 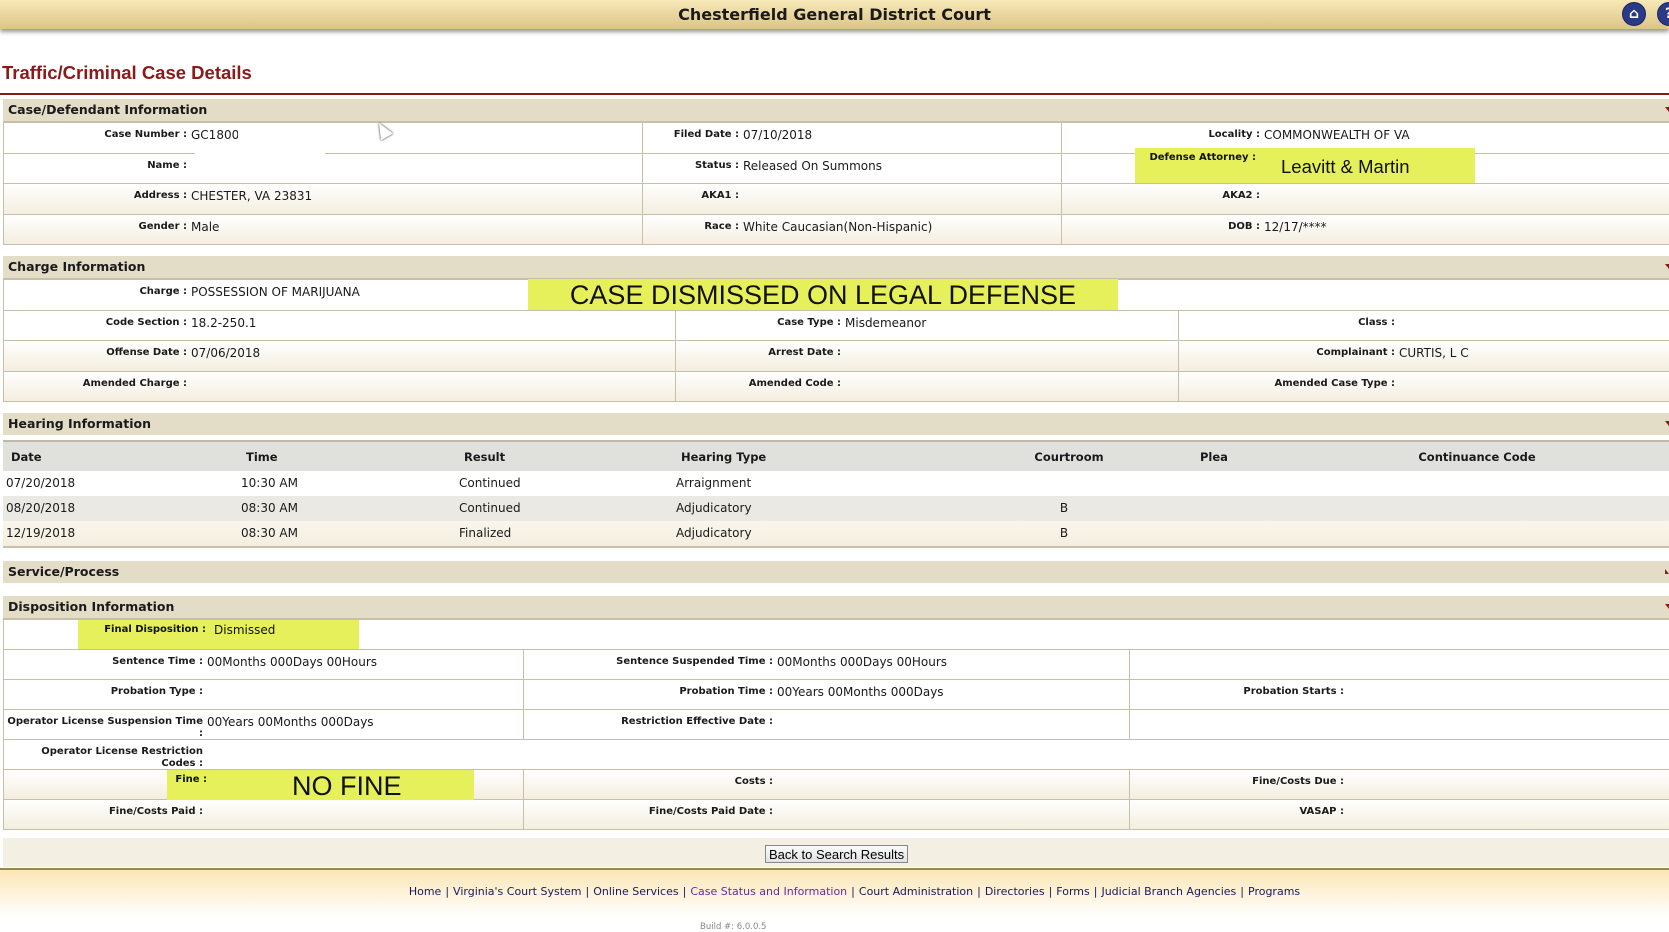 I want to click on field-cell: Sentence Time : 00Months 000Days 00Hours, so click(x=264, y=664).